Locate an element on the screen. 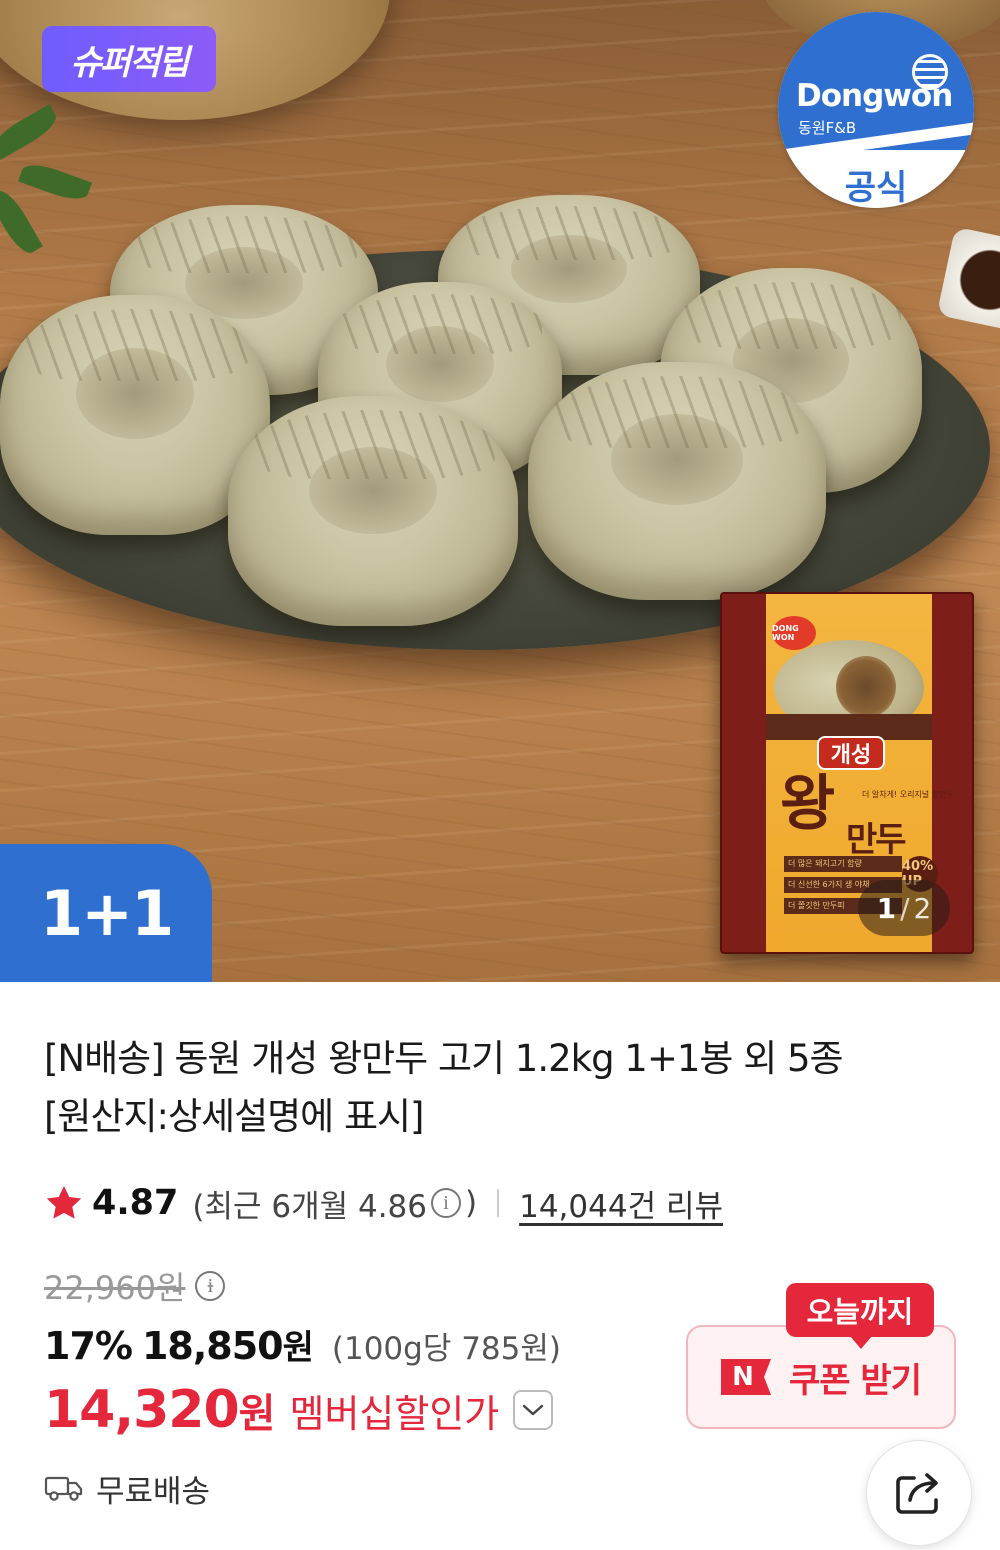  unit-price: (100g당 785원) is located at coordinates (446, 1349).